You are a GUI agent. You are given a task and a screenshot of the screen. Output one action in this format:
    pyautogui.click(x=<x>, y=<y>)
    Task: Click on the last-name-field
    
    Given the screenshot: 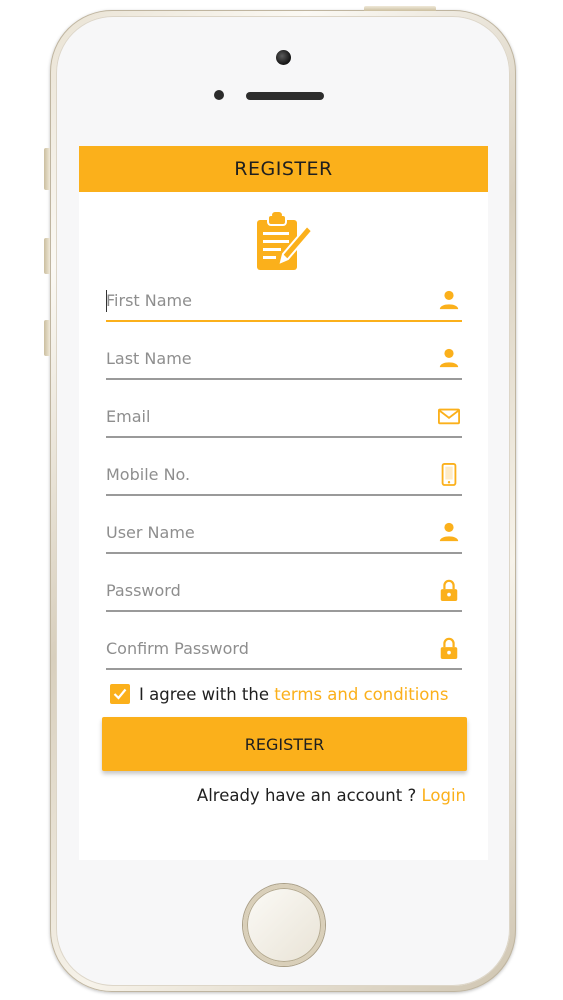 What is the action you would take?
    pyautogui.click(x=284, y=360)
    